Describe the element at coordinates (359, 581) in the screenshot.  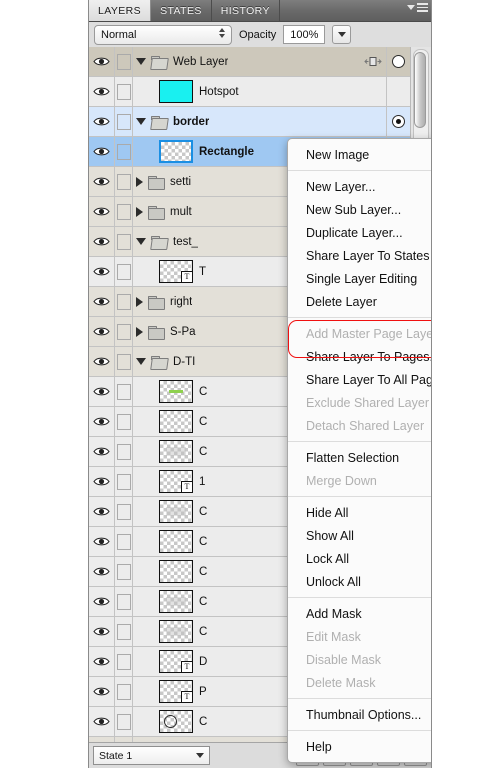
I see `context-menu-item: Unlock All` at that location.